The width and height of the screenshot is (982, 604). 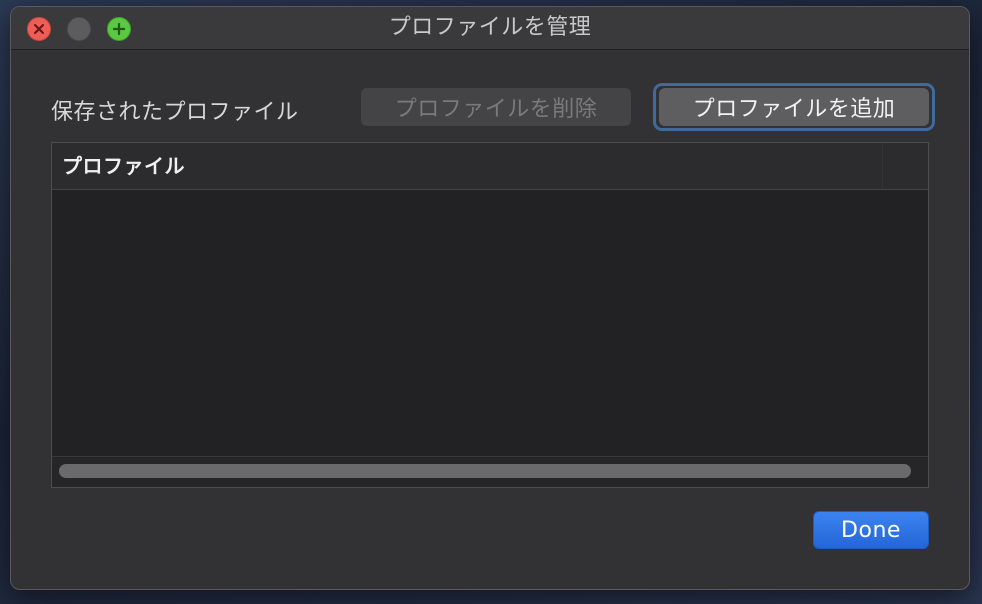 I want to click on window-title: プロファイルを管理, so click(x=490, y=27).